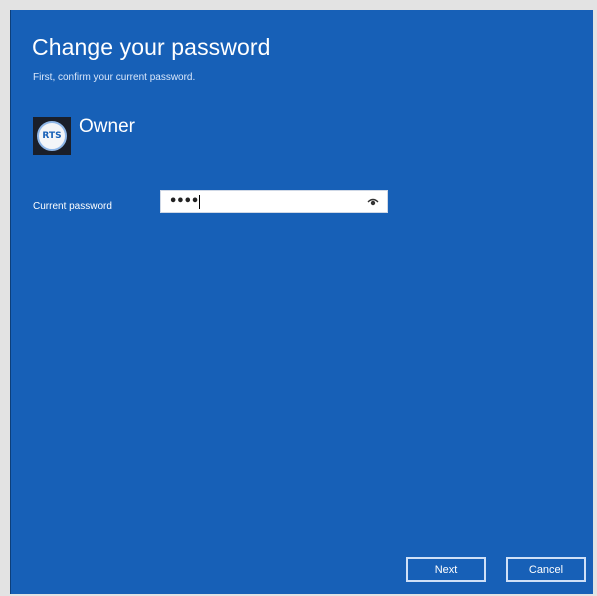  Describe the element at coordinates (274, 201) in the screenshot. I see `current-password-field: ••••` at that location.